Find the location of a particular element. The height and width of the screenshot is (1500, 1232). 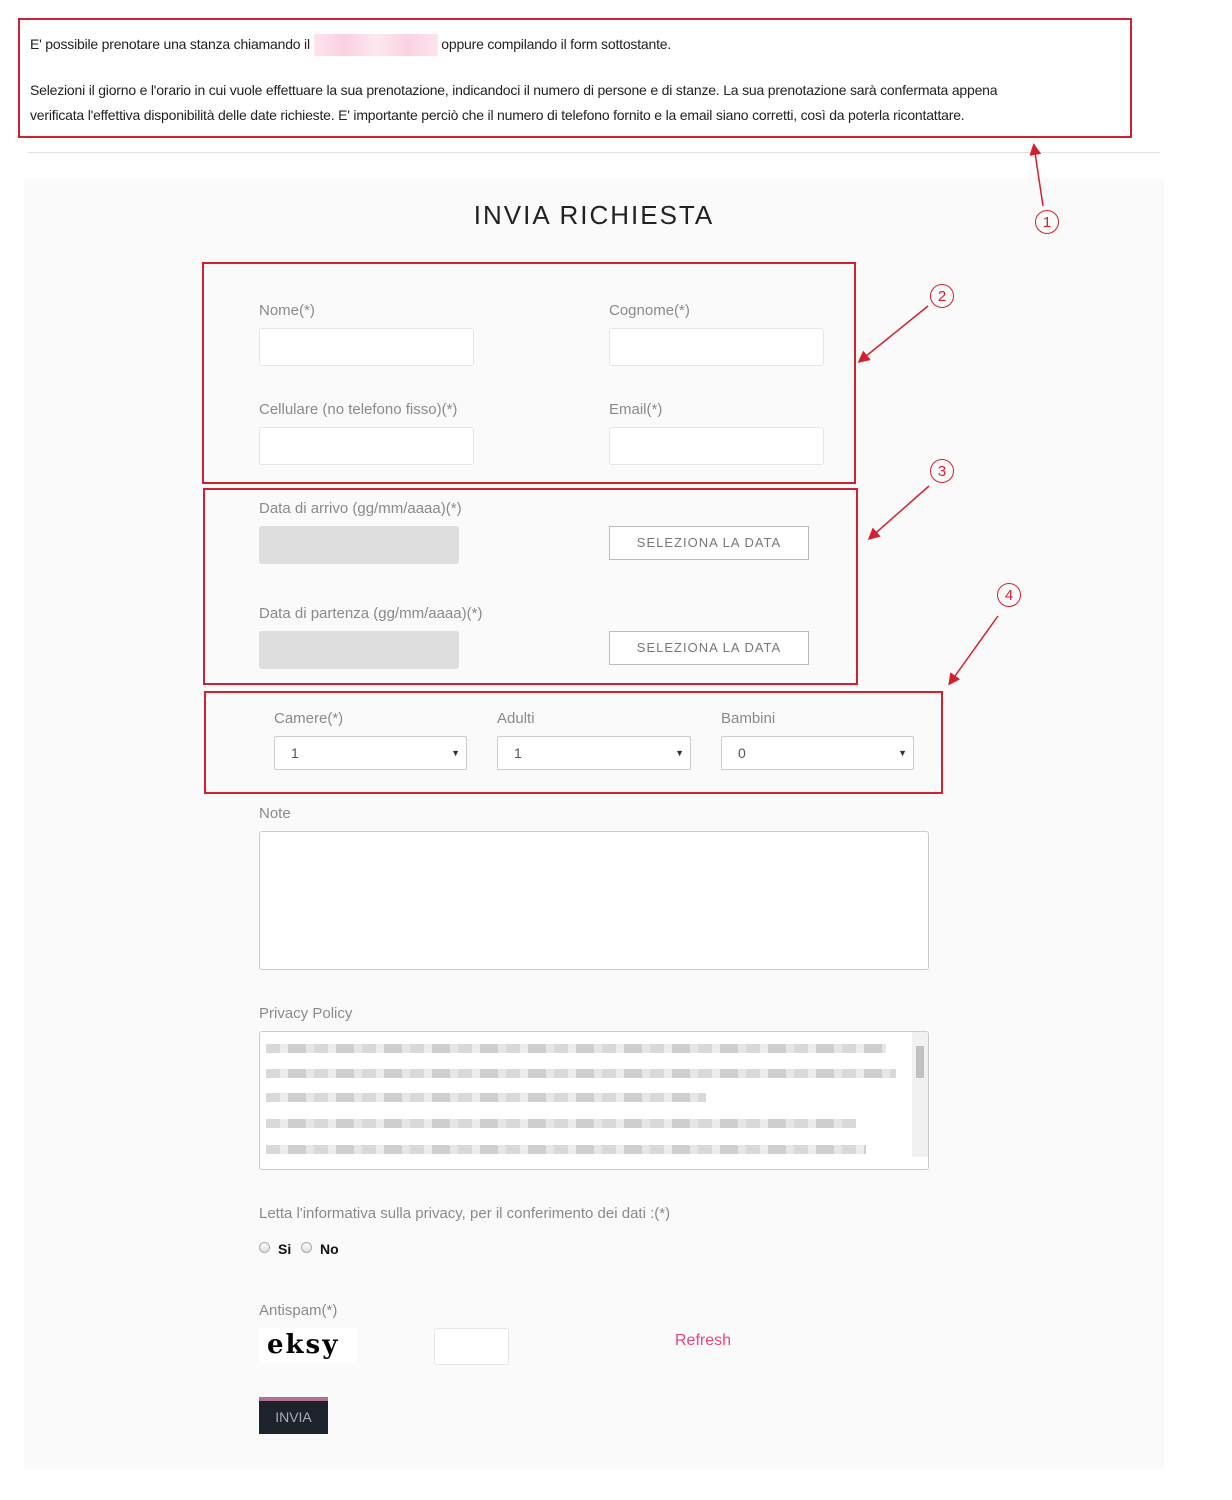

annotation-3: 3 is located at coordinates (942, 471).